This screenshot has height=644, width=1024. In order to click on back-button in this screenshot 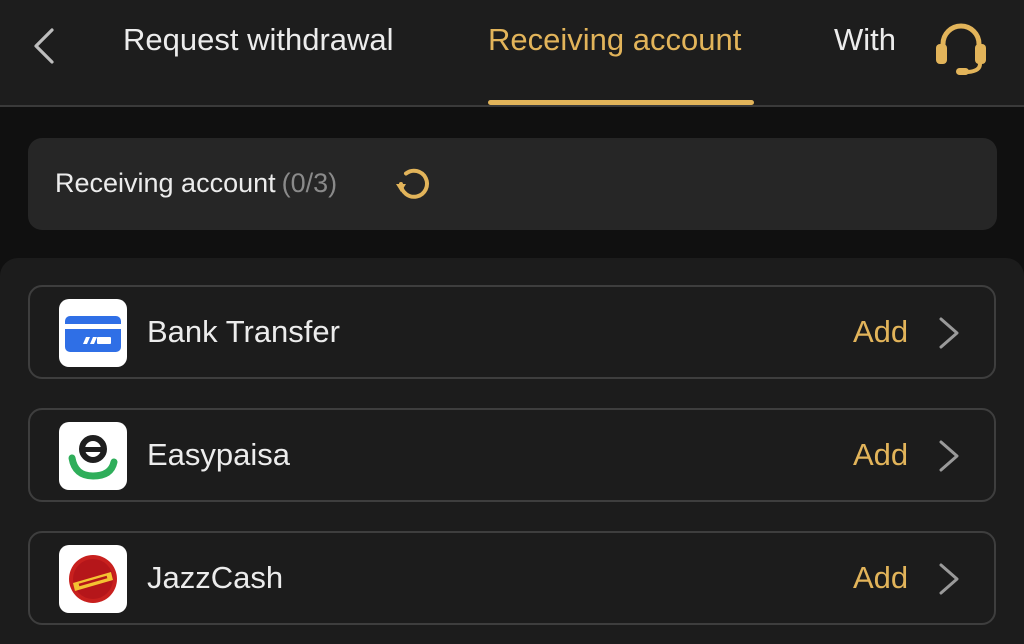, I will do `click(46, 46)`.